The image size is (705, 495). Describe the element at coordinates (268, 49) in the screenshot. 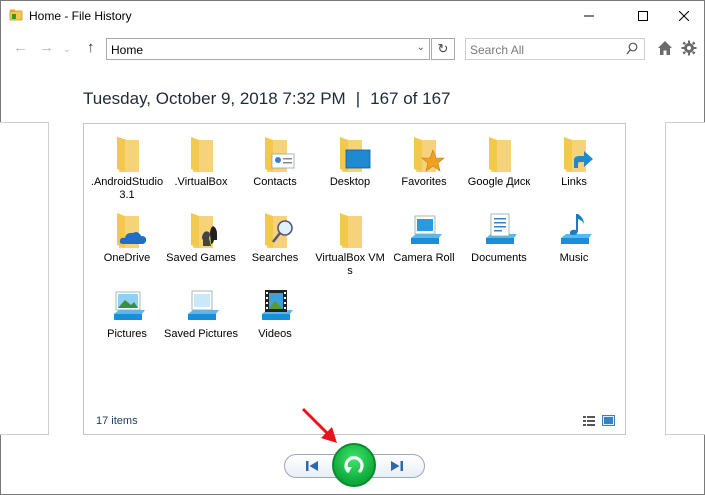

I see `address-bar: Home ⌄` at that location.